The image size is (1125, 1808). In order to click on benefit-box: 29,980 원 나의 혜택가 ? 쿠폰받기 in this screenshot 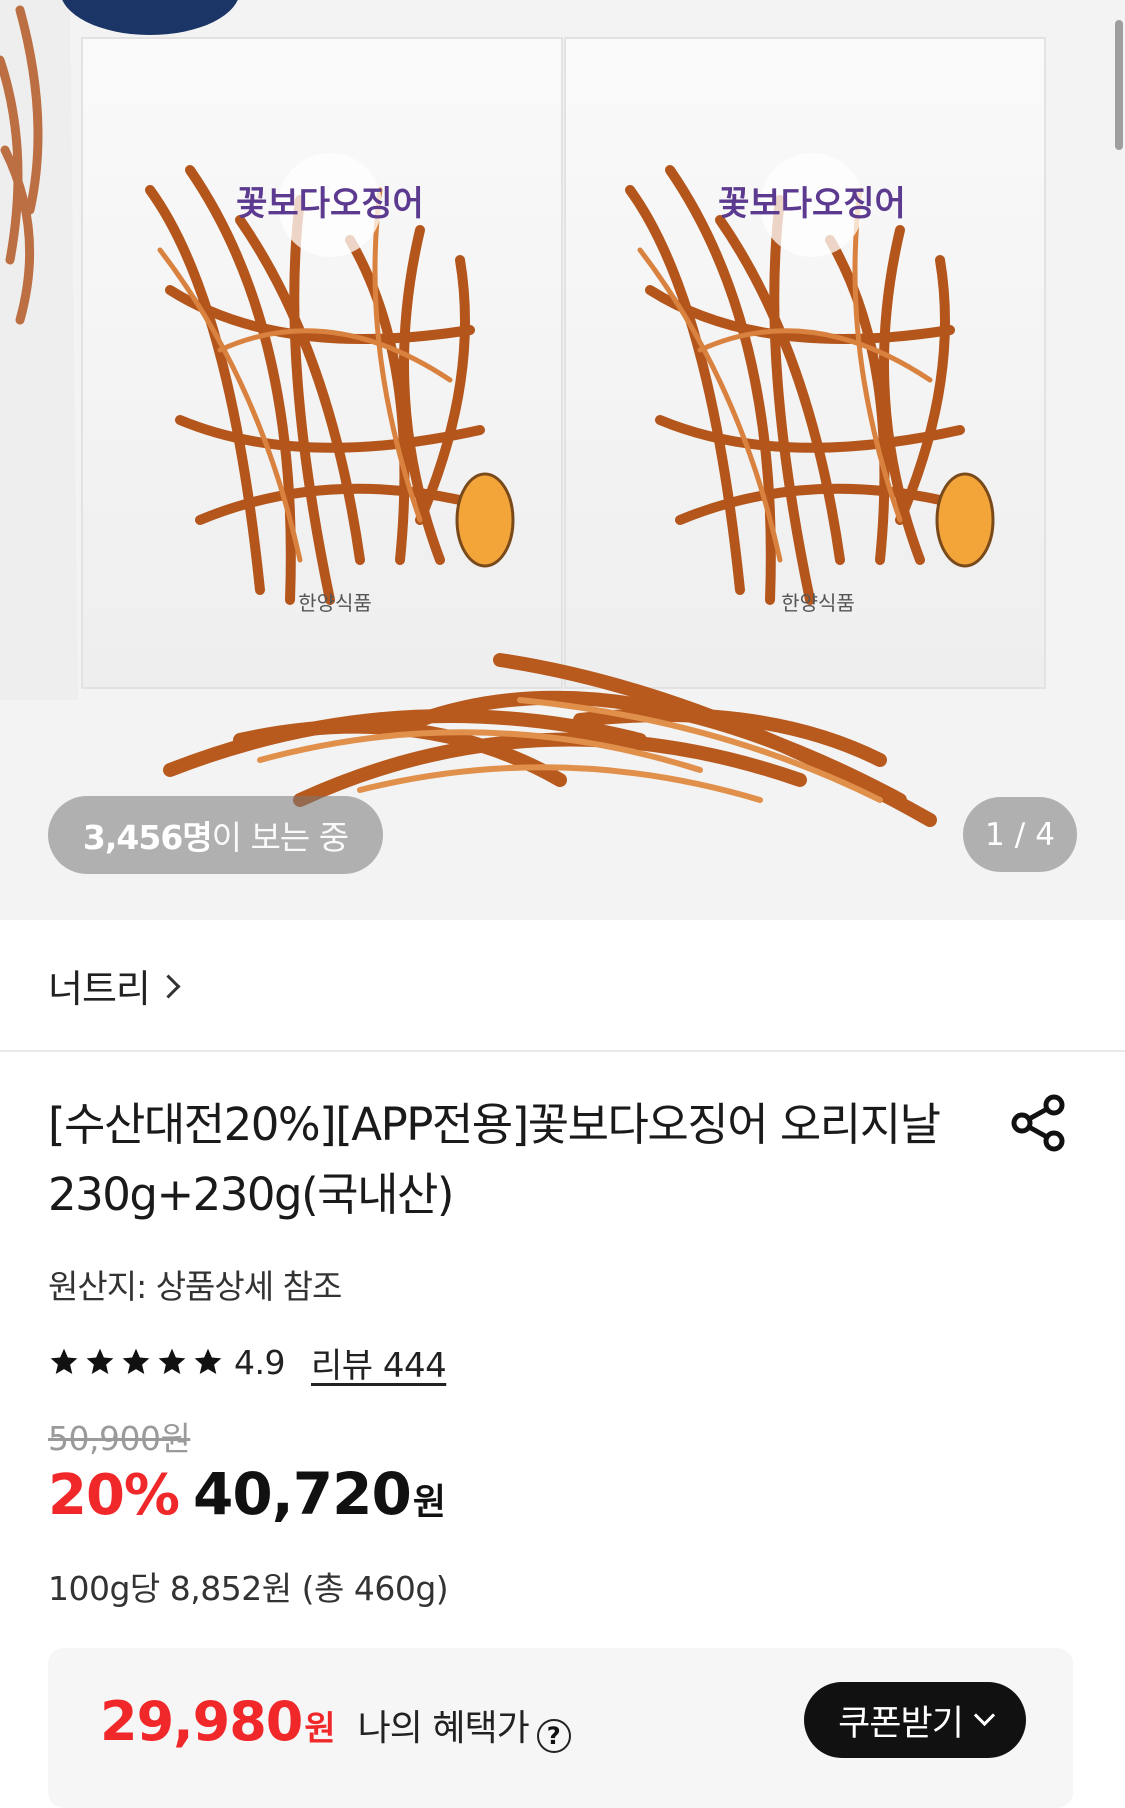, I will do `click(560, 1728)`.